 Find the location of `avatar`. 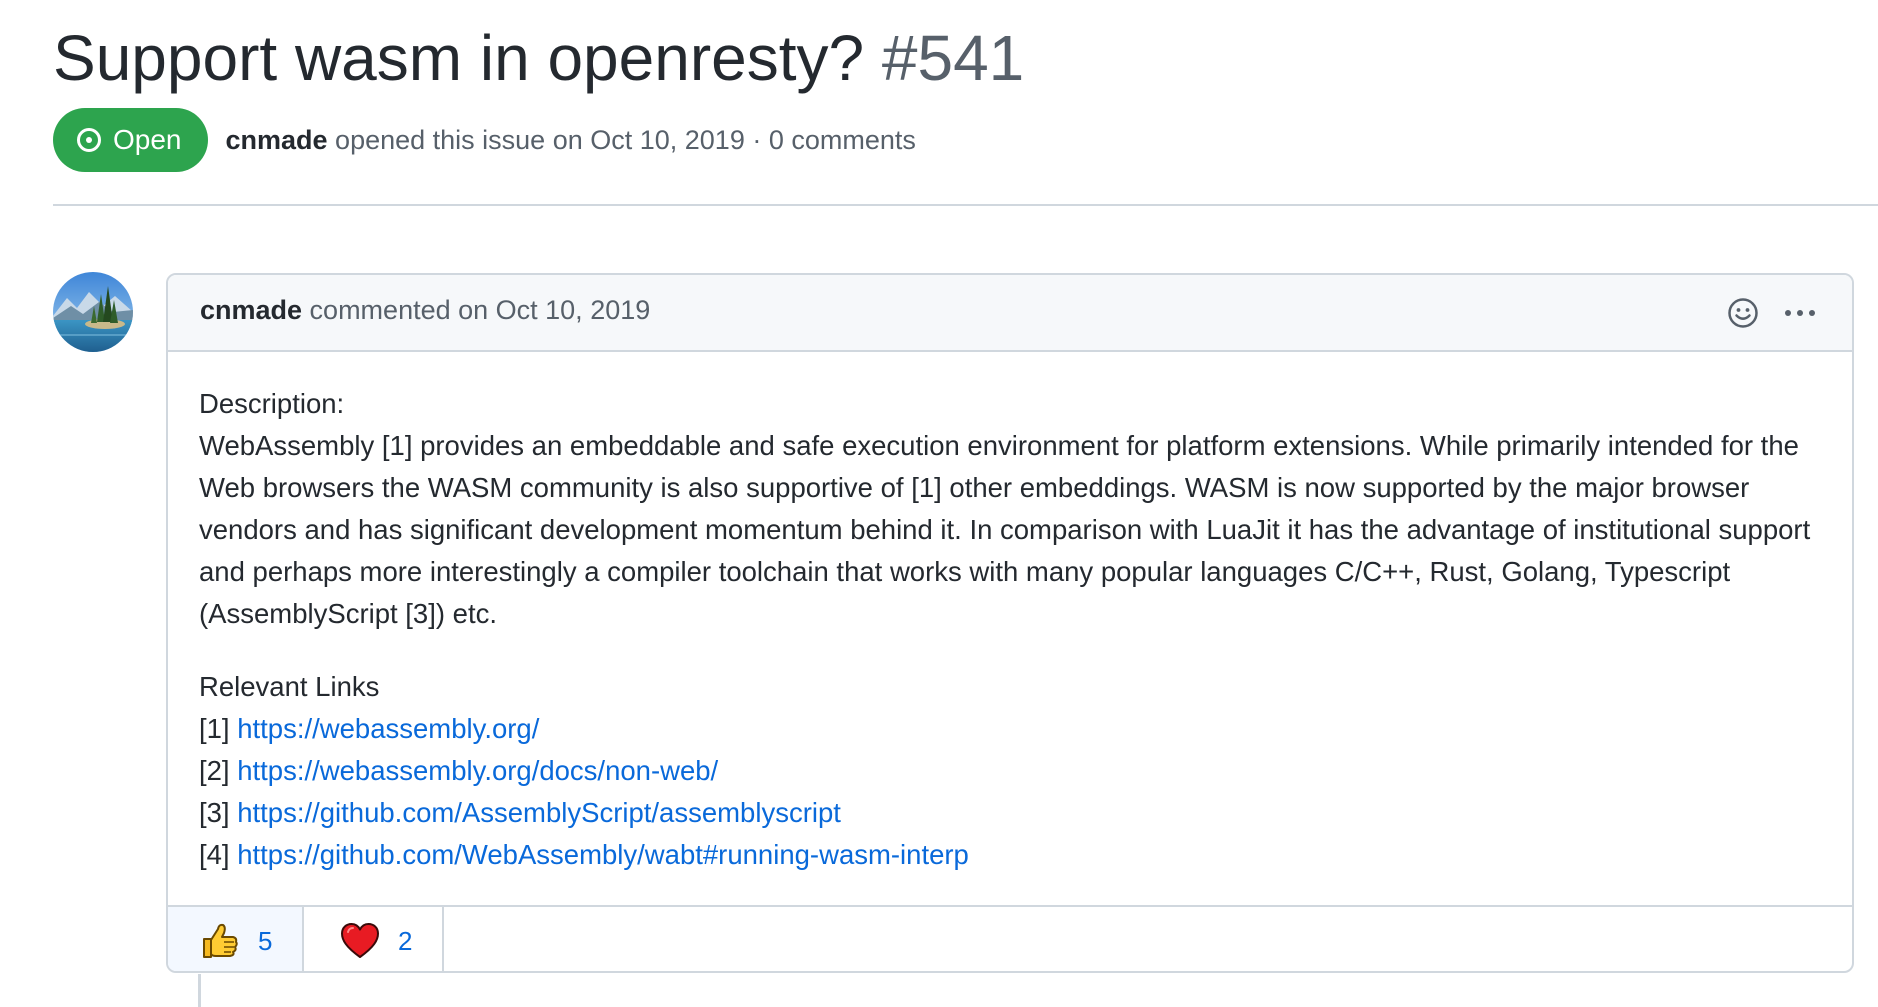

avatar is located at coordinates (93, 312).